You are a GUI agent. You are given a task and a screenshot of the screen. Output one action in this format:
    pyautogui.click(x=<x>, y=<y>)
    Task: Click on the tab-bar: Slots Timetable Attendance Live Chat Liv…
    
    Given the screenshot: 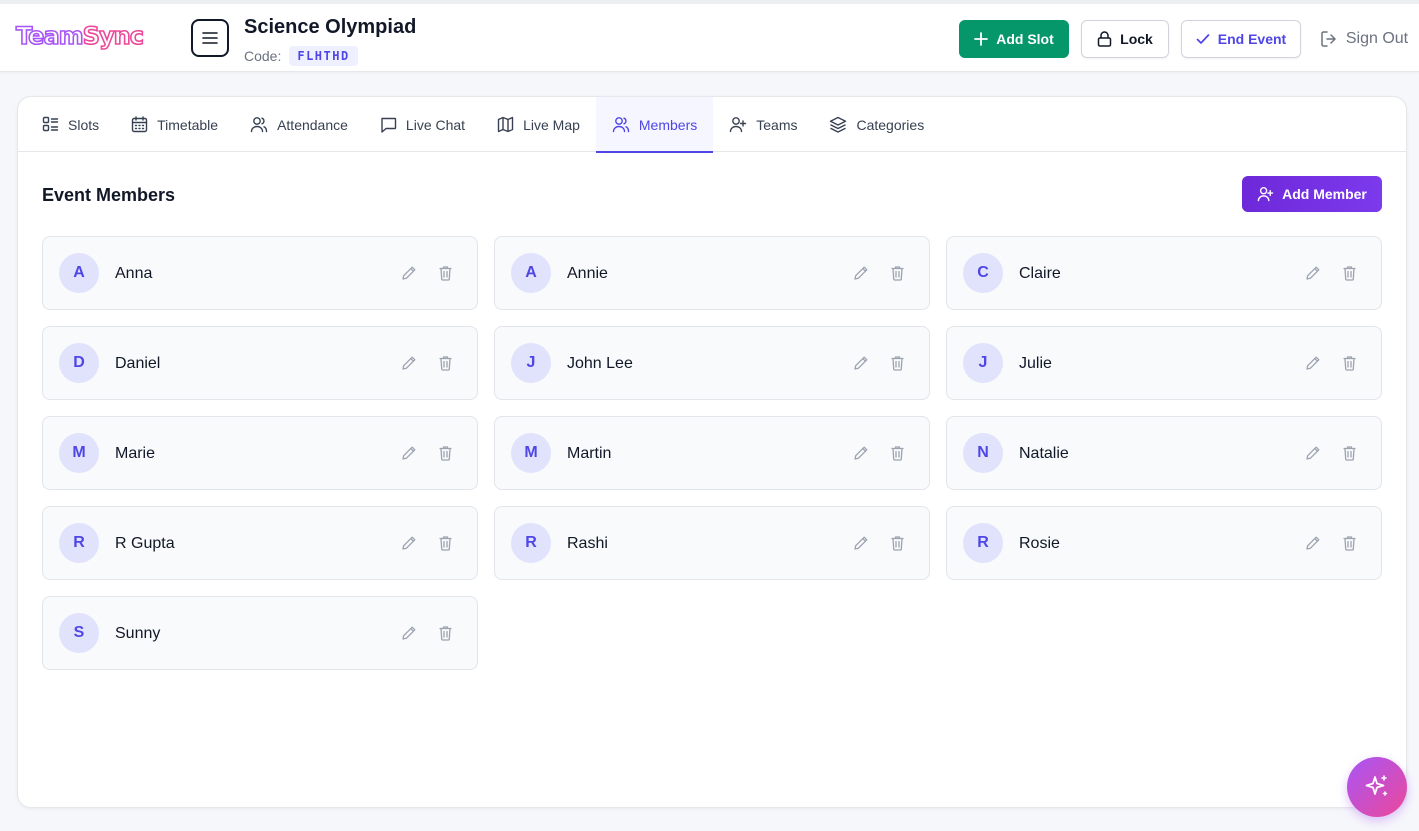 What is the action you would take?
    pyautogui.click(x=712, y=125)
    